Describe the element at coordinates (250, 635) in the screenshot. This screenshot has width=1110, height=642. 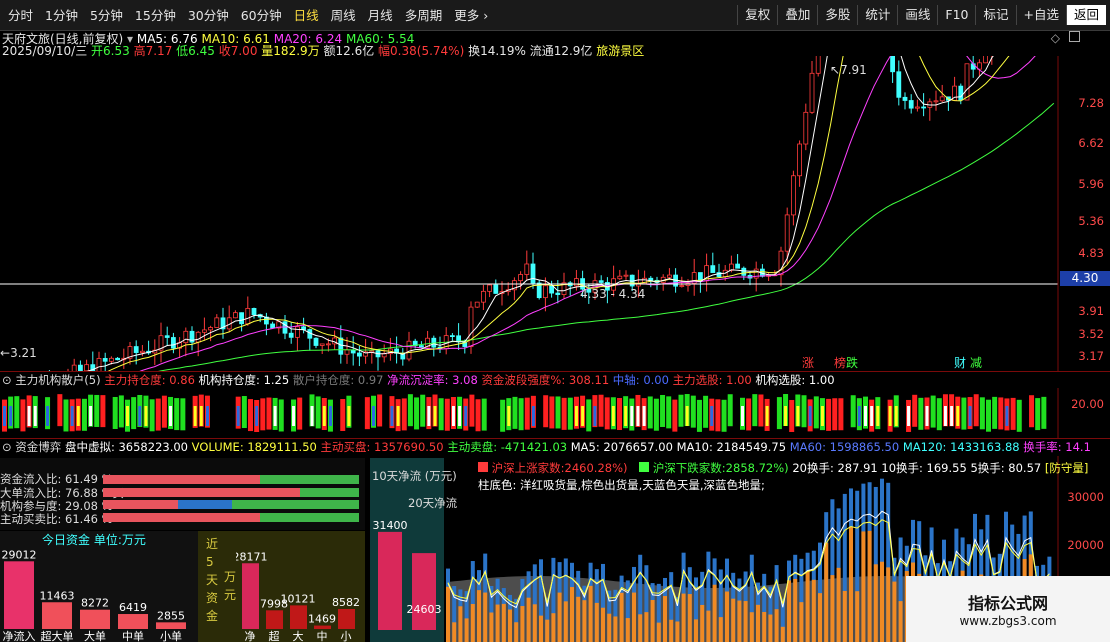
I see `five-day-bar-label: 净` at that location.